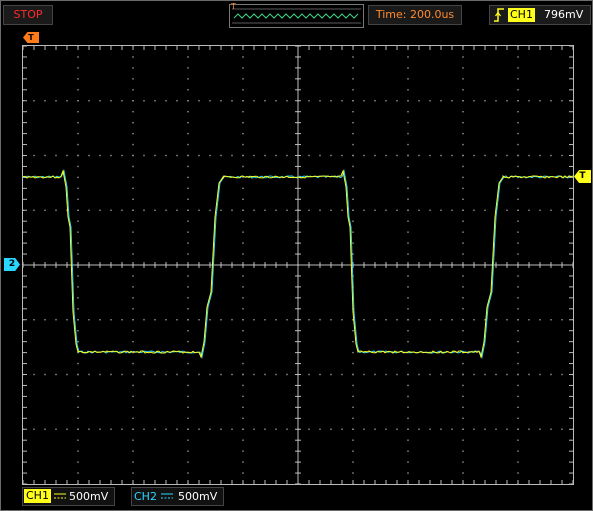 The width and height of the screenshot is (593, 511). What do you see at coordinates (145, 496) in the screenshot?
I see `ch2-label: CH2` at bounding box center [145, 496].